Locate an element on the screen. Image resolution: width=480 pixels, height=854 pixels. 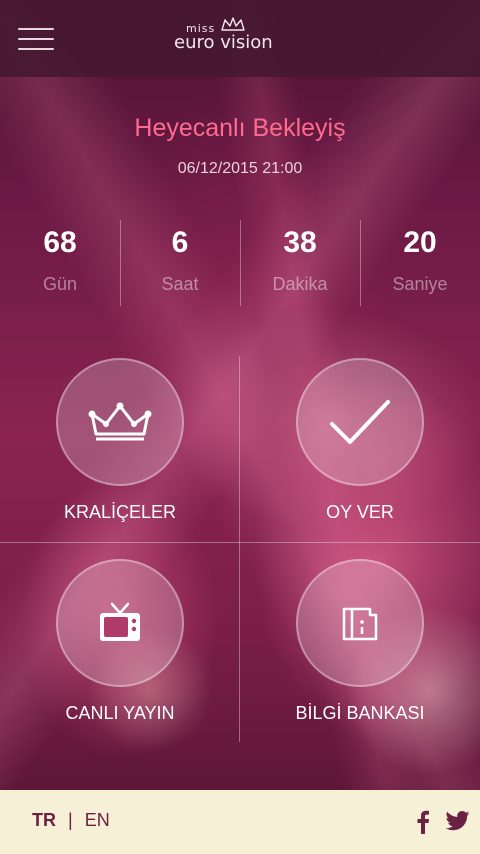
vote-circle is located at coordinates (360, 422).